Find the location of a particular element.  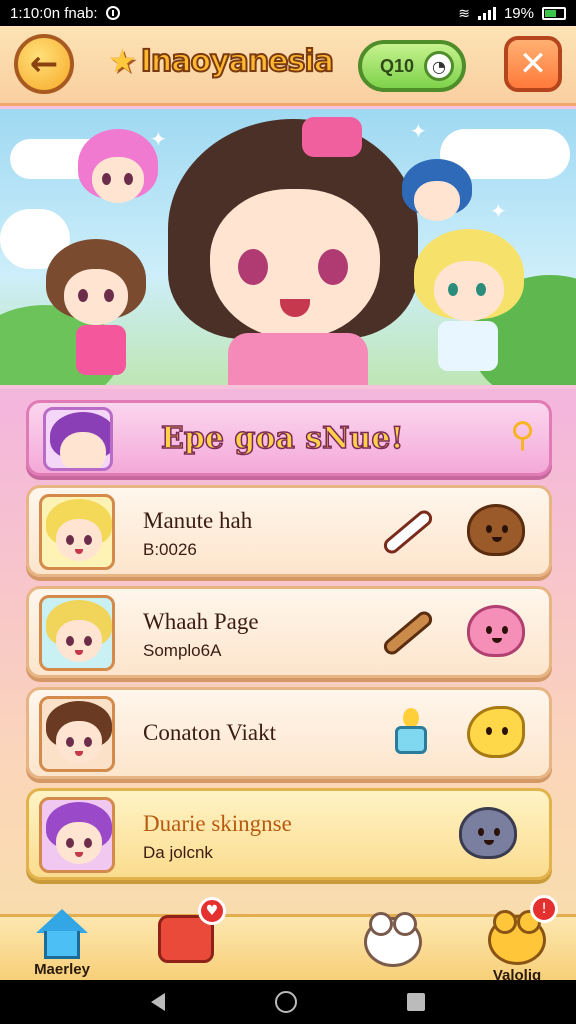

character-blonde is located at coordinates (469, 304).